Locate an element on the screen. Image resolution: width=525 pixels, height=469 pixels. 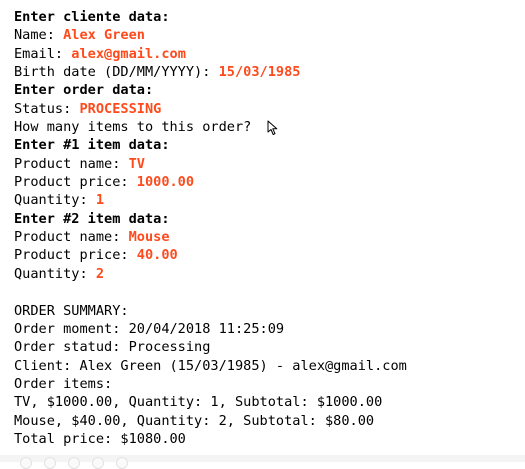
item-1-name-input-value: TV is located at coordinates (136, 163).